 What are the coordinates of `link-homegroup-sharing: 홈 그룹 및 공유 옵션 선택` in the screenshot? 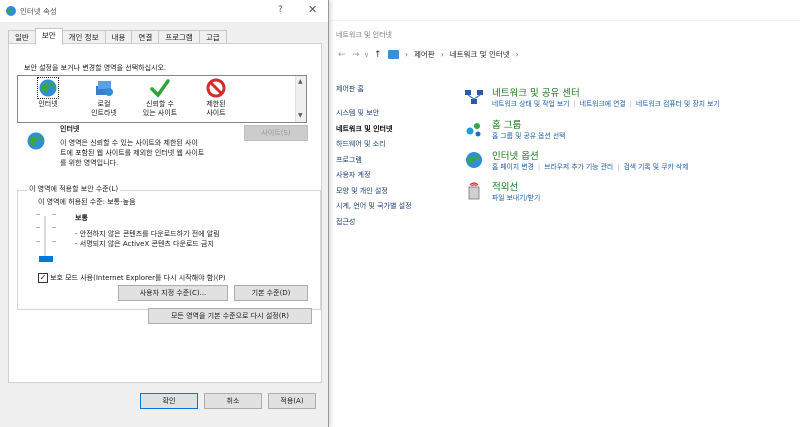 It's located at (528, 136).